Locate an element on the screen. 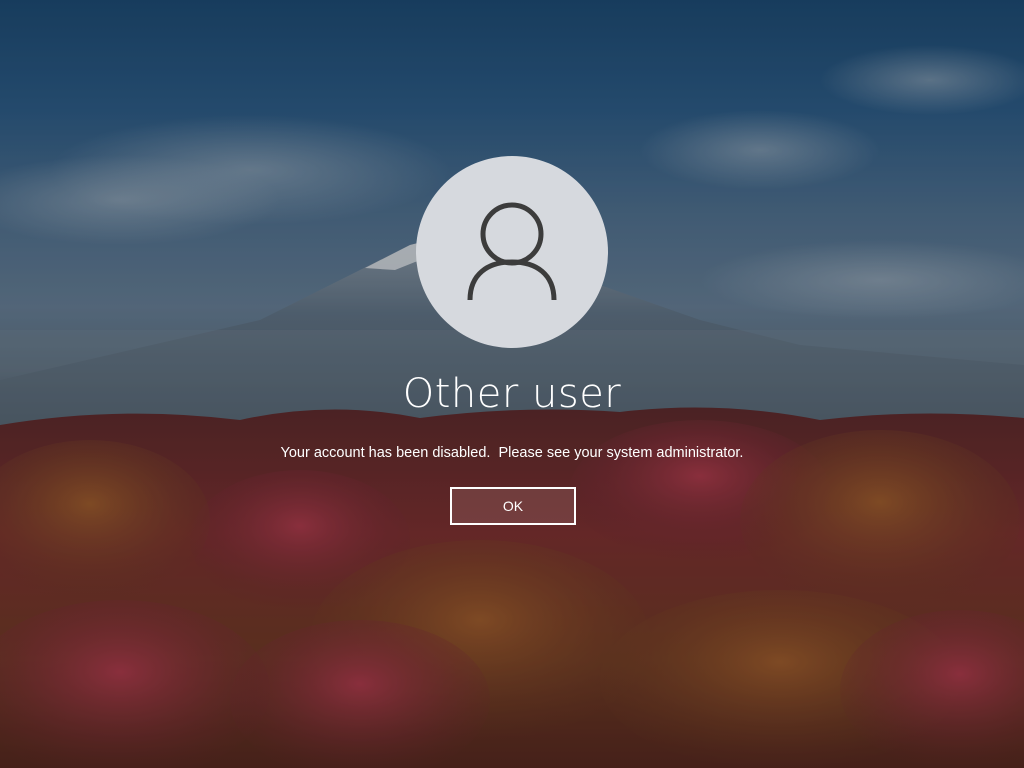 The width and height of the screenshot is (1024, 768). user-display-name: Other user is located at coordinates (512, 394).